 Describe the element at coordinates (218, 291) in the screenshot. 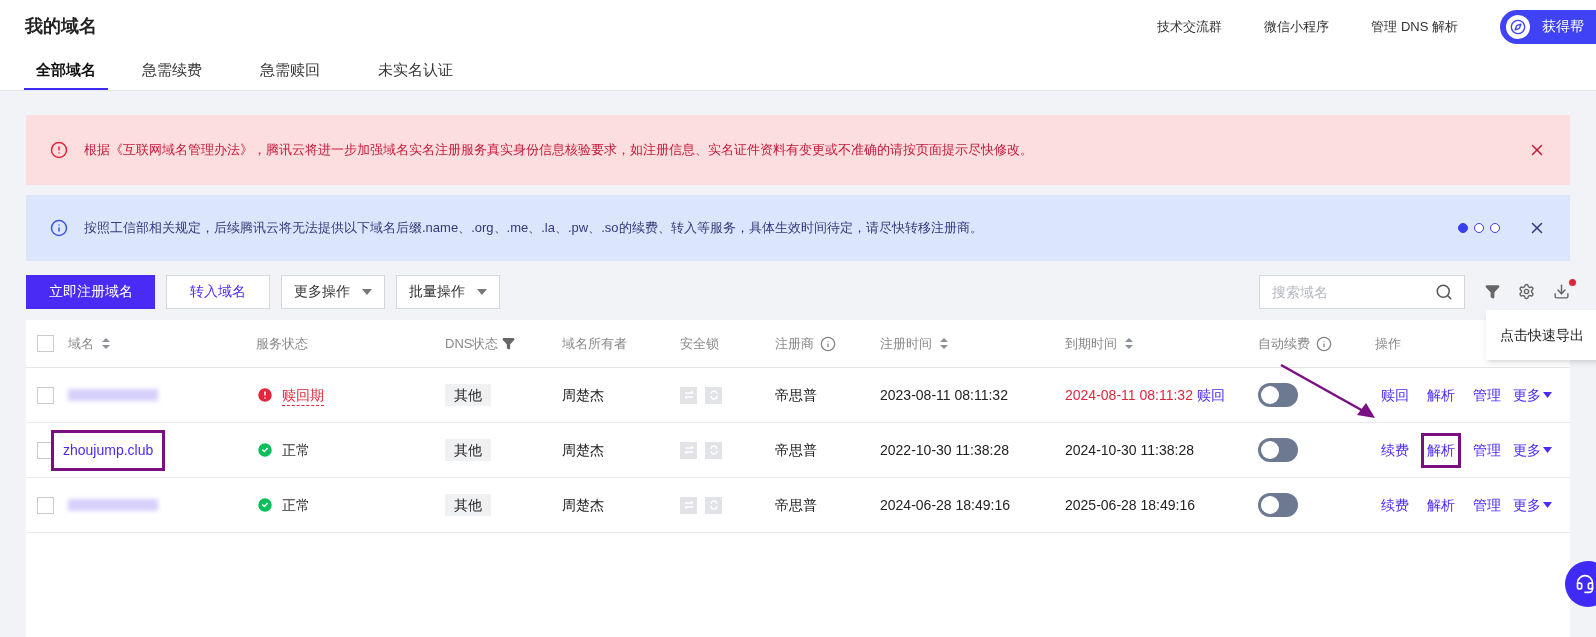

I see `transfer-button: 转入域名` at that location.